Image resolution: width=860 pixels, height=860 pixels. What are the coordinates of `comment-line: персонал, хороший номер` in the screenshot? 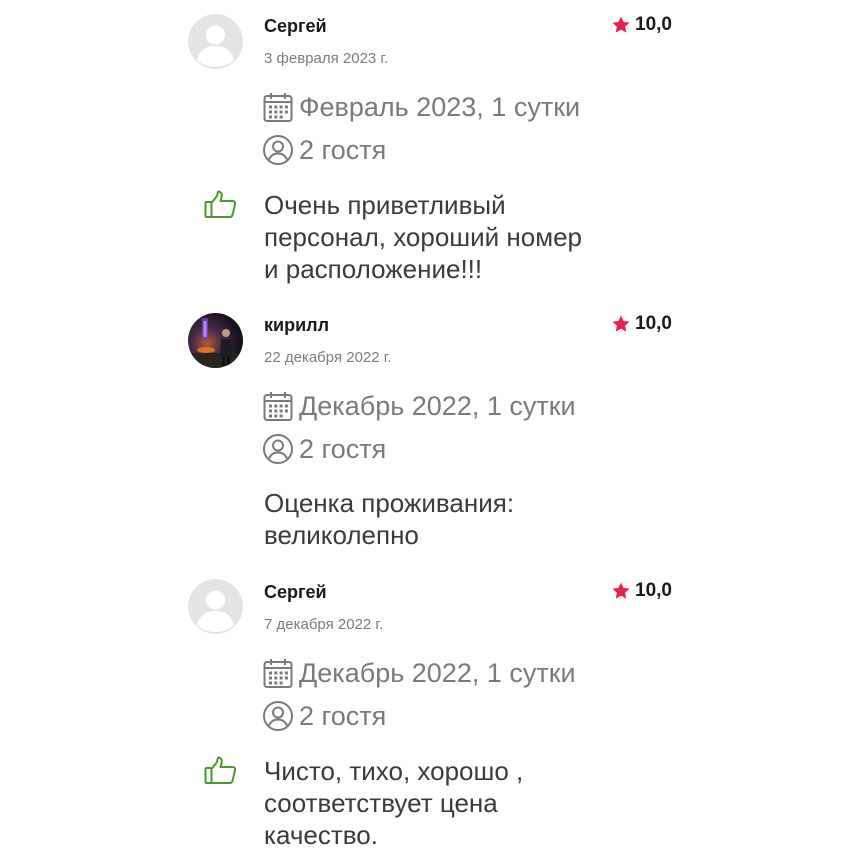 It's located at (423, 237).